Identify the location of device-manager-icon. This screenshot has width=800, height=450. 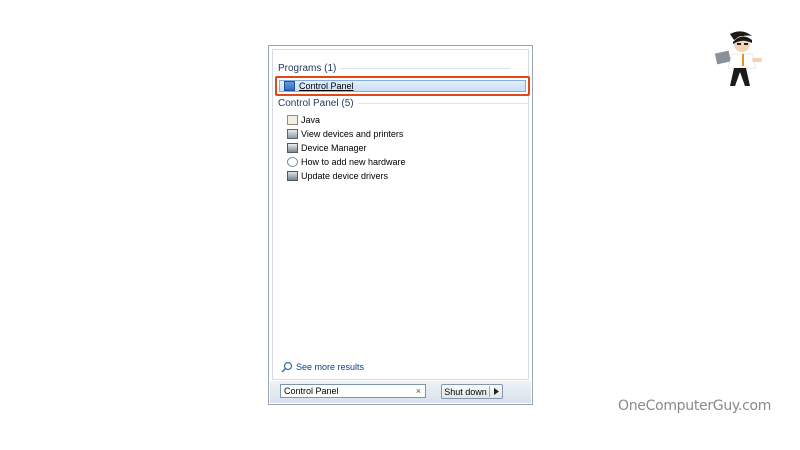
(292, 148).